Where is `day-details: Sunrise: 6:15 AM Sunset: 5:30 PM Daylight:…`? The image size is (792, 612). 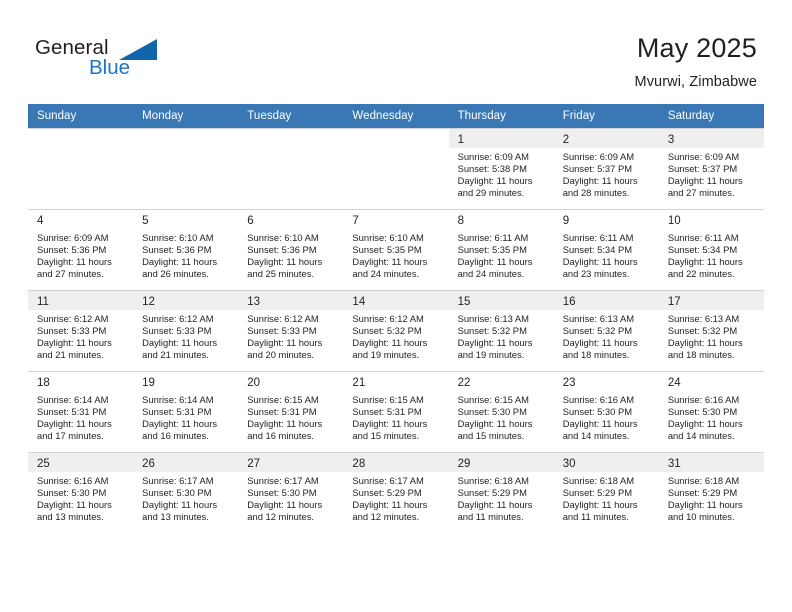 day-details: Sunrise: 6:15 AM Sunset: 5:30 PM Daylight:… is located at coordinates (501, 416).